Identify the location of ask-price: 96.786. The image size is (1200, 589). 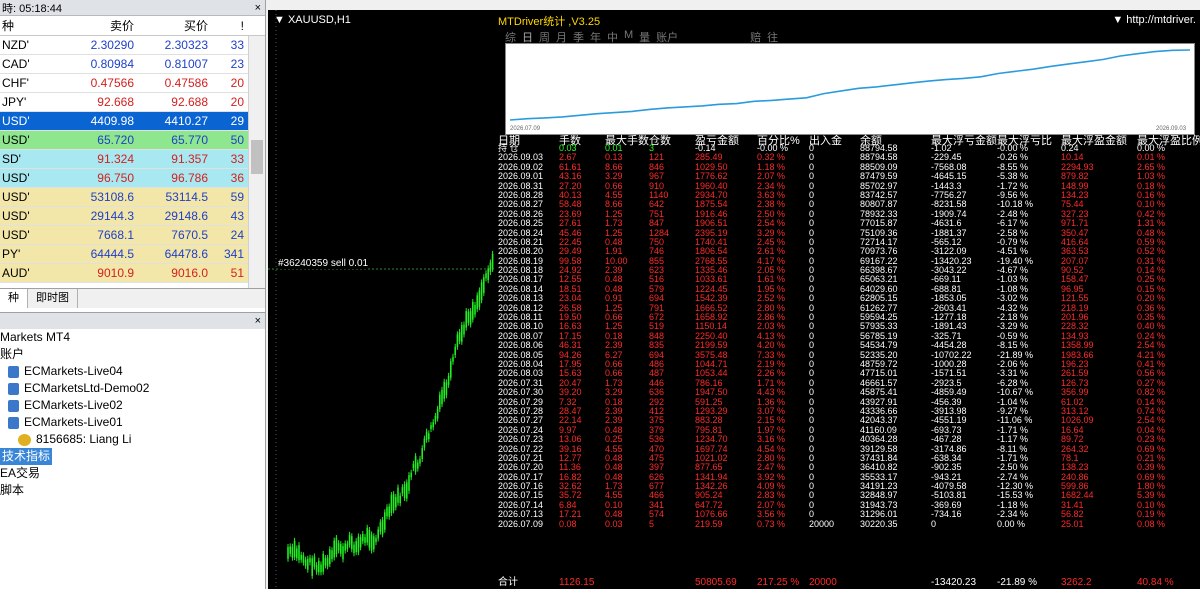
(189, 178).